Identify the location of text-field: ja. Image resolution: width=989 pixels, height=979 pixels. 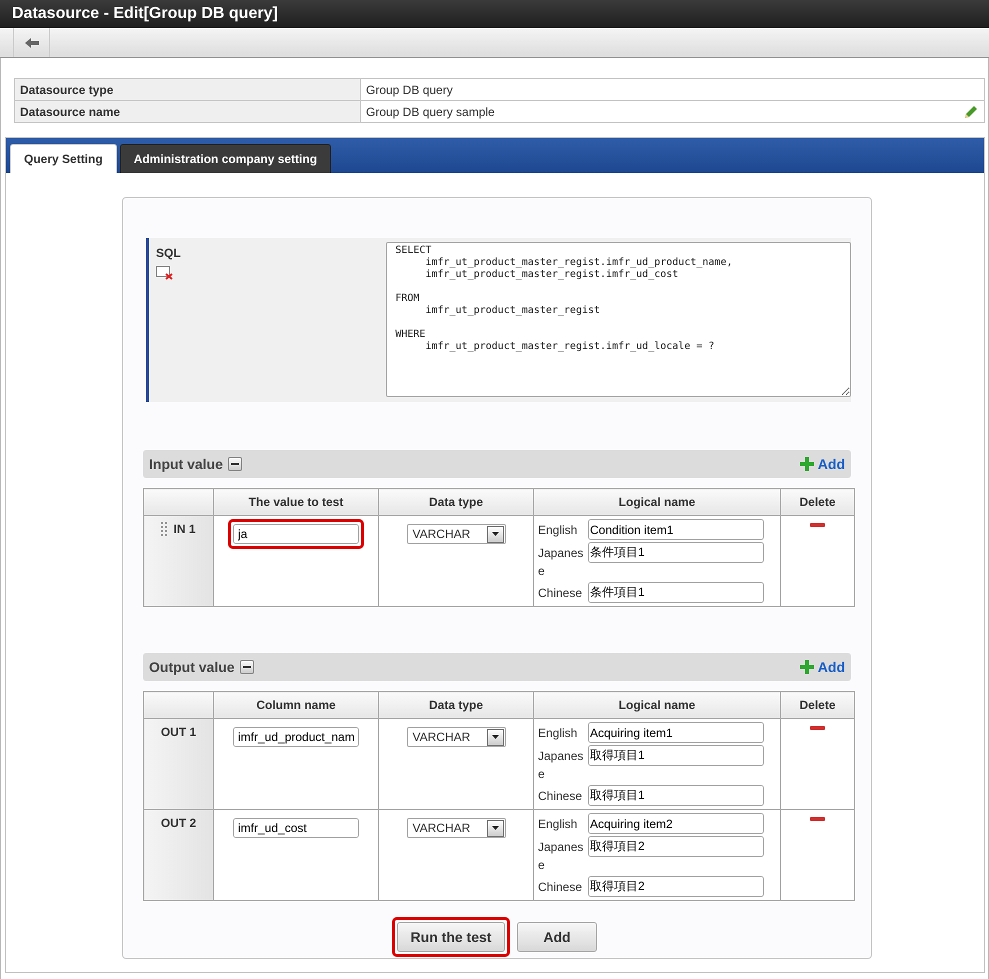
(296, 534).